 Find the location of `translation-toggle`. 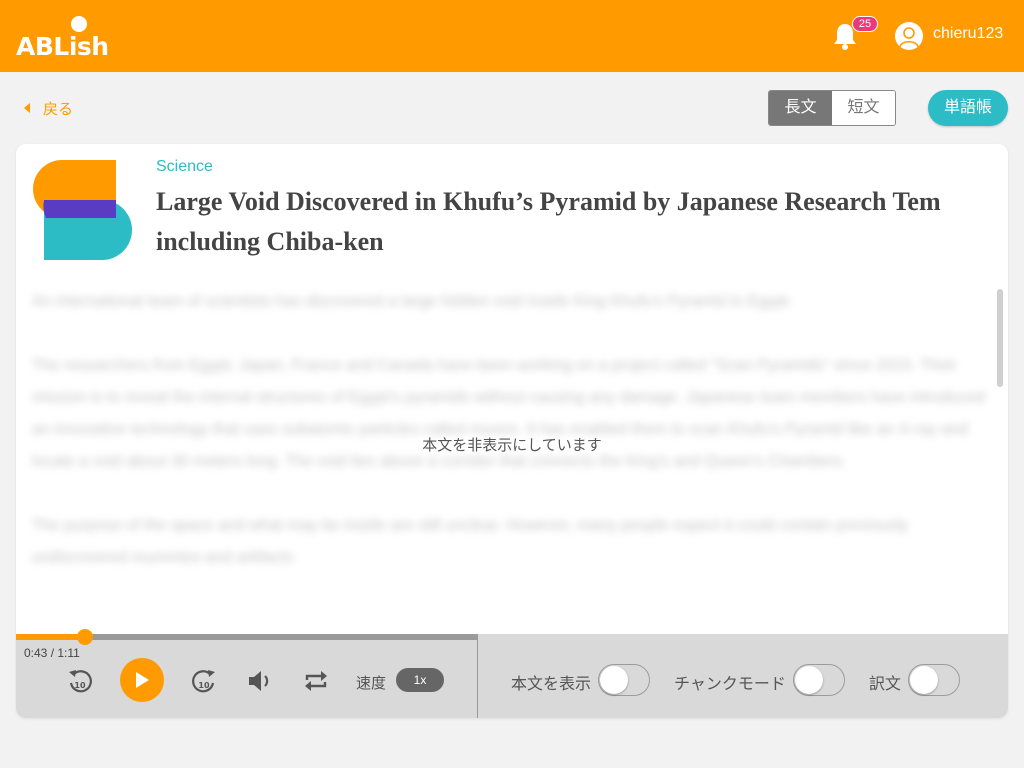

translation-toggle is located at coordinates (934, 680).